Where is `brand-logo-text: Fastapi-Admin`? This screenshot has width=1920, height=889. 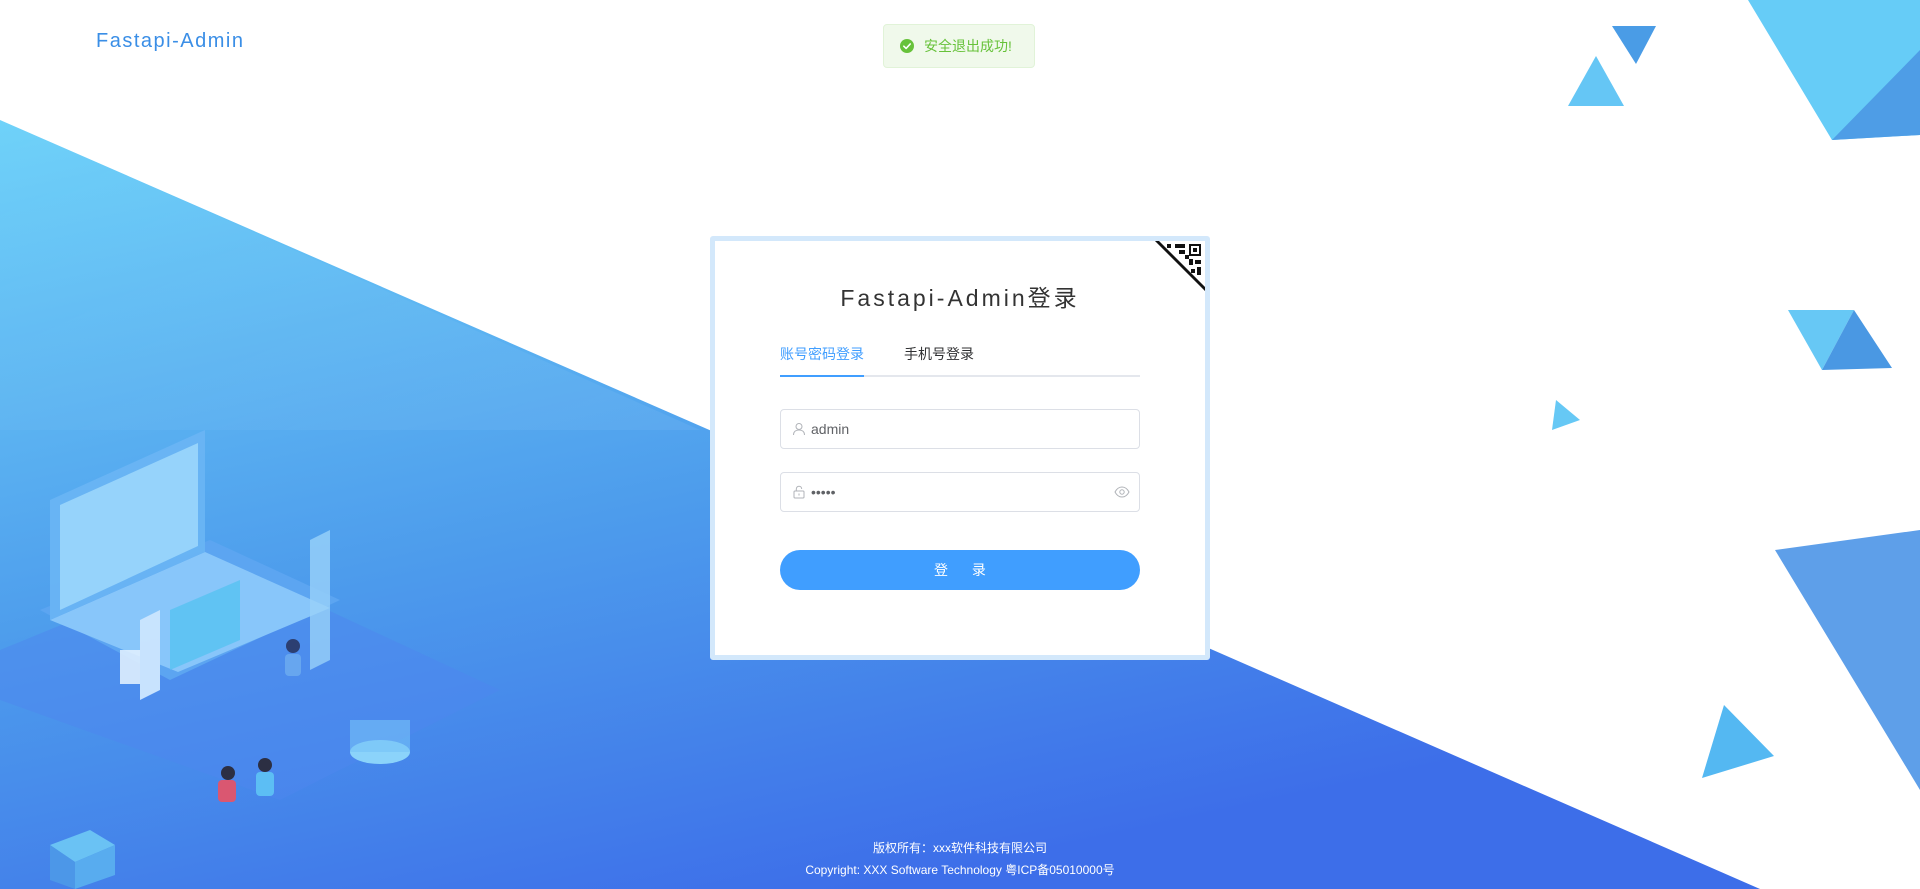 brand-logo-text: Fastapi-Admin is located at coordinates (170, 41).